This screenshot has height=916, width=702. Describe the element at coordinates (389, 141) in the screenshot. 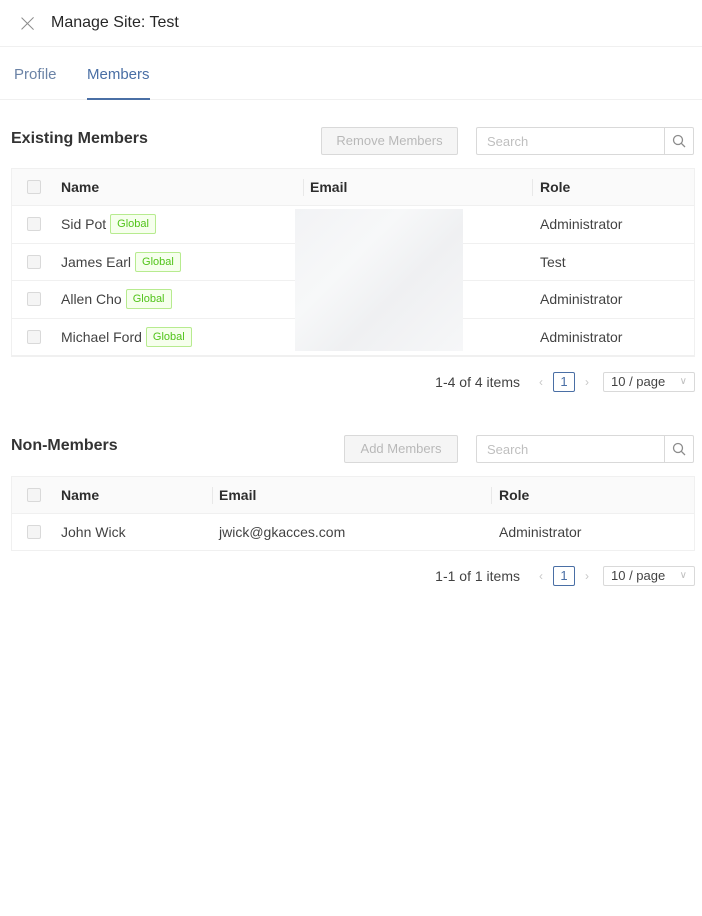

I see `remove-members-button: Remove Members` at that location.